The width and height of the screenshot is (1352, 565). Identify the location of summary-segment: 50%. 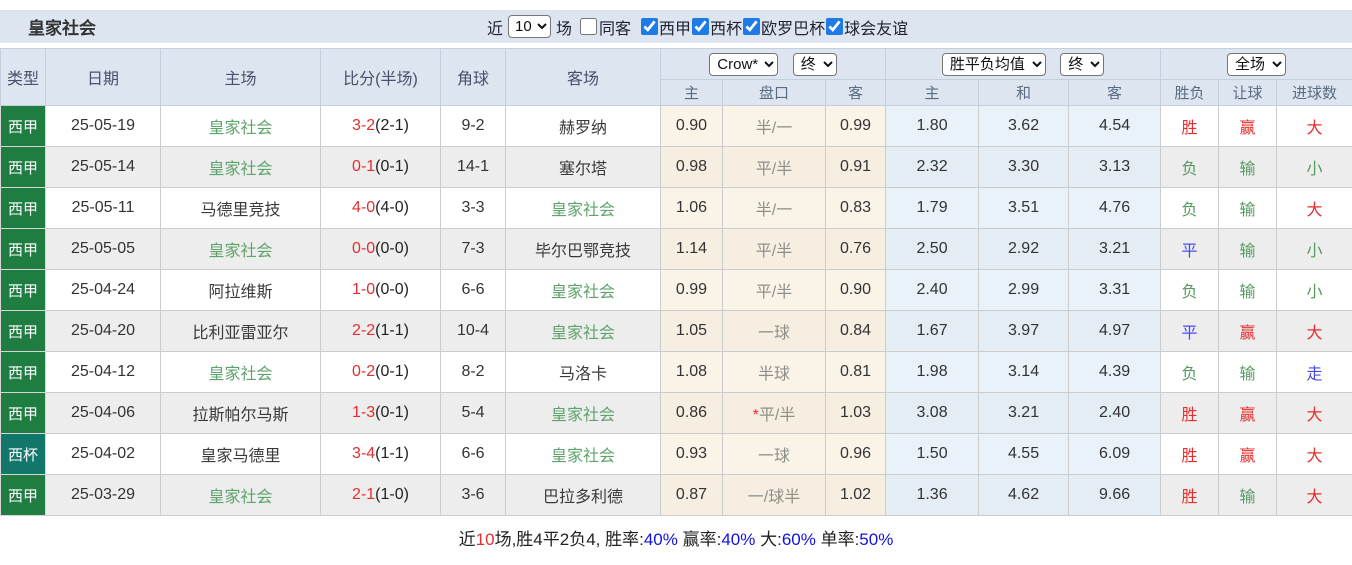
(876, 539).